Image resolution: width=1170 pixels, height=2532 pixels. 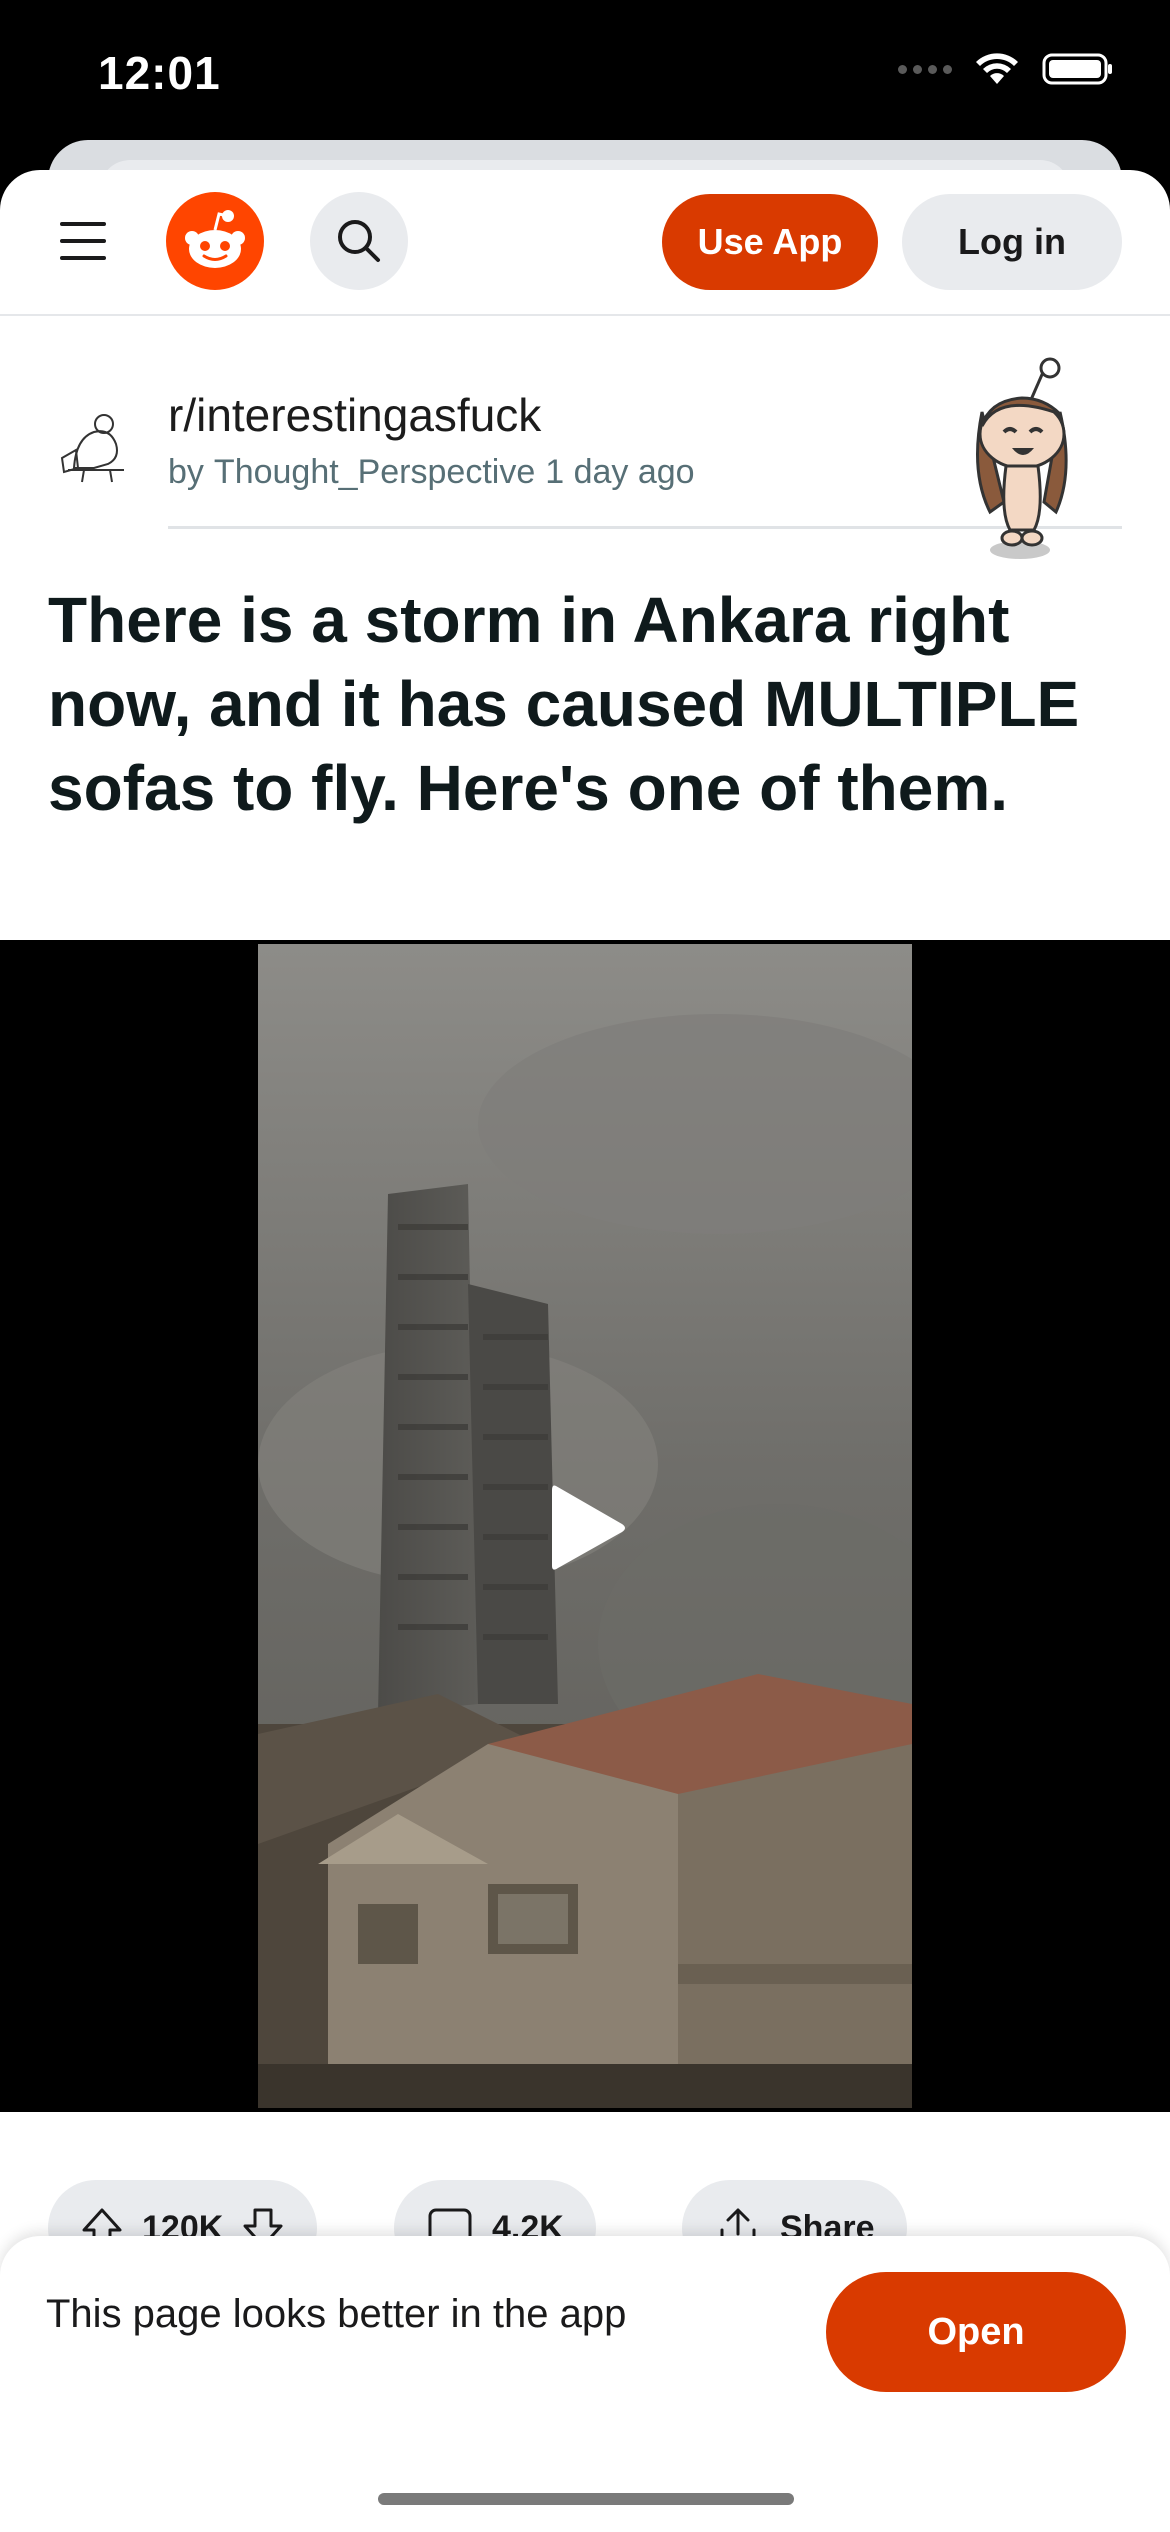 What do you see at coordinates (159, 73) in the screenshot?
I see `status-time: 12:01` at bounding box center [159, 73].